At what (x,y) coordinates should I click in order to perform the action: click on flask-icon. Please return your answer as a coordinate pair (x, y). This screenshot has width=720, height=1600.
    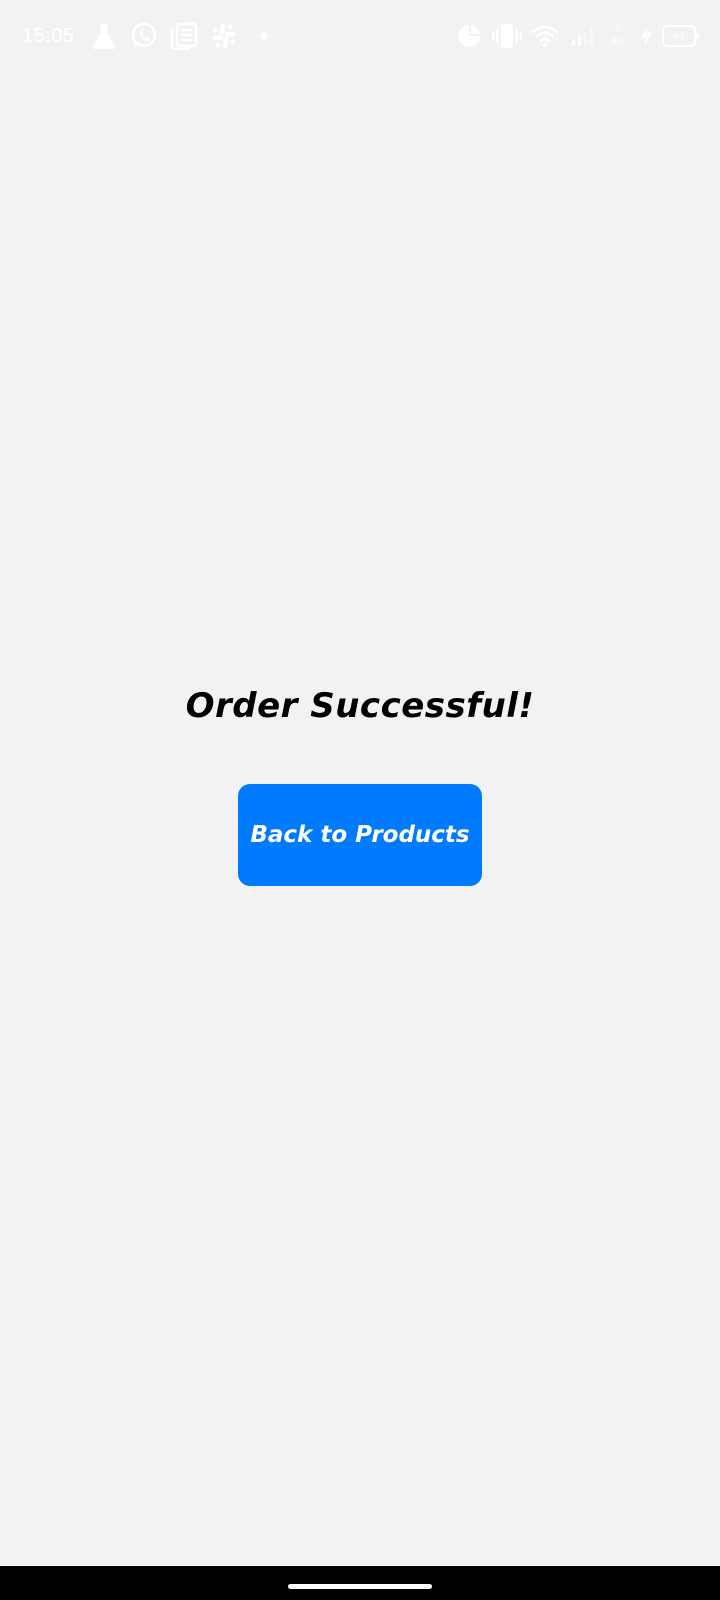
    Looking at the image, I should click on (104, 36).